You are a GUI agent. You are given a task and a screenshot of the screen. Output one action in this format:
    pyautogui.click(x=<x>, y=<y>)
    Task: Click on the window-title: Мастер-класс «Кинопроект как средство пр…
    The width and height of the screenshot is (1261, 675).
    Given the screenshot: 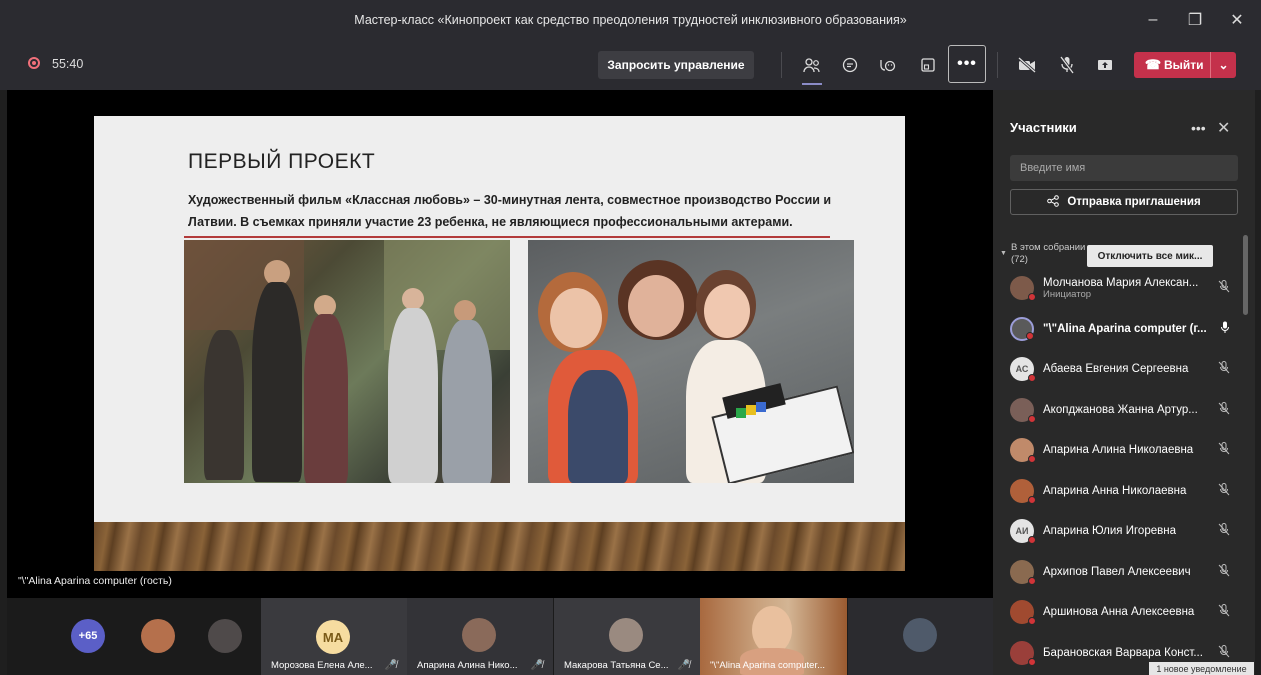 What is the action you would take?
    pyautogui.click(x=630, y=20)
    